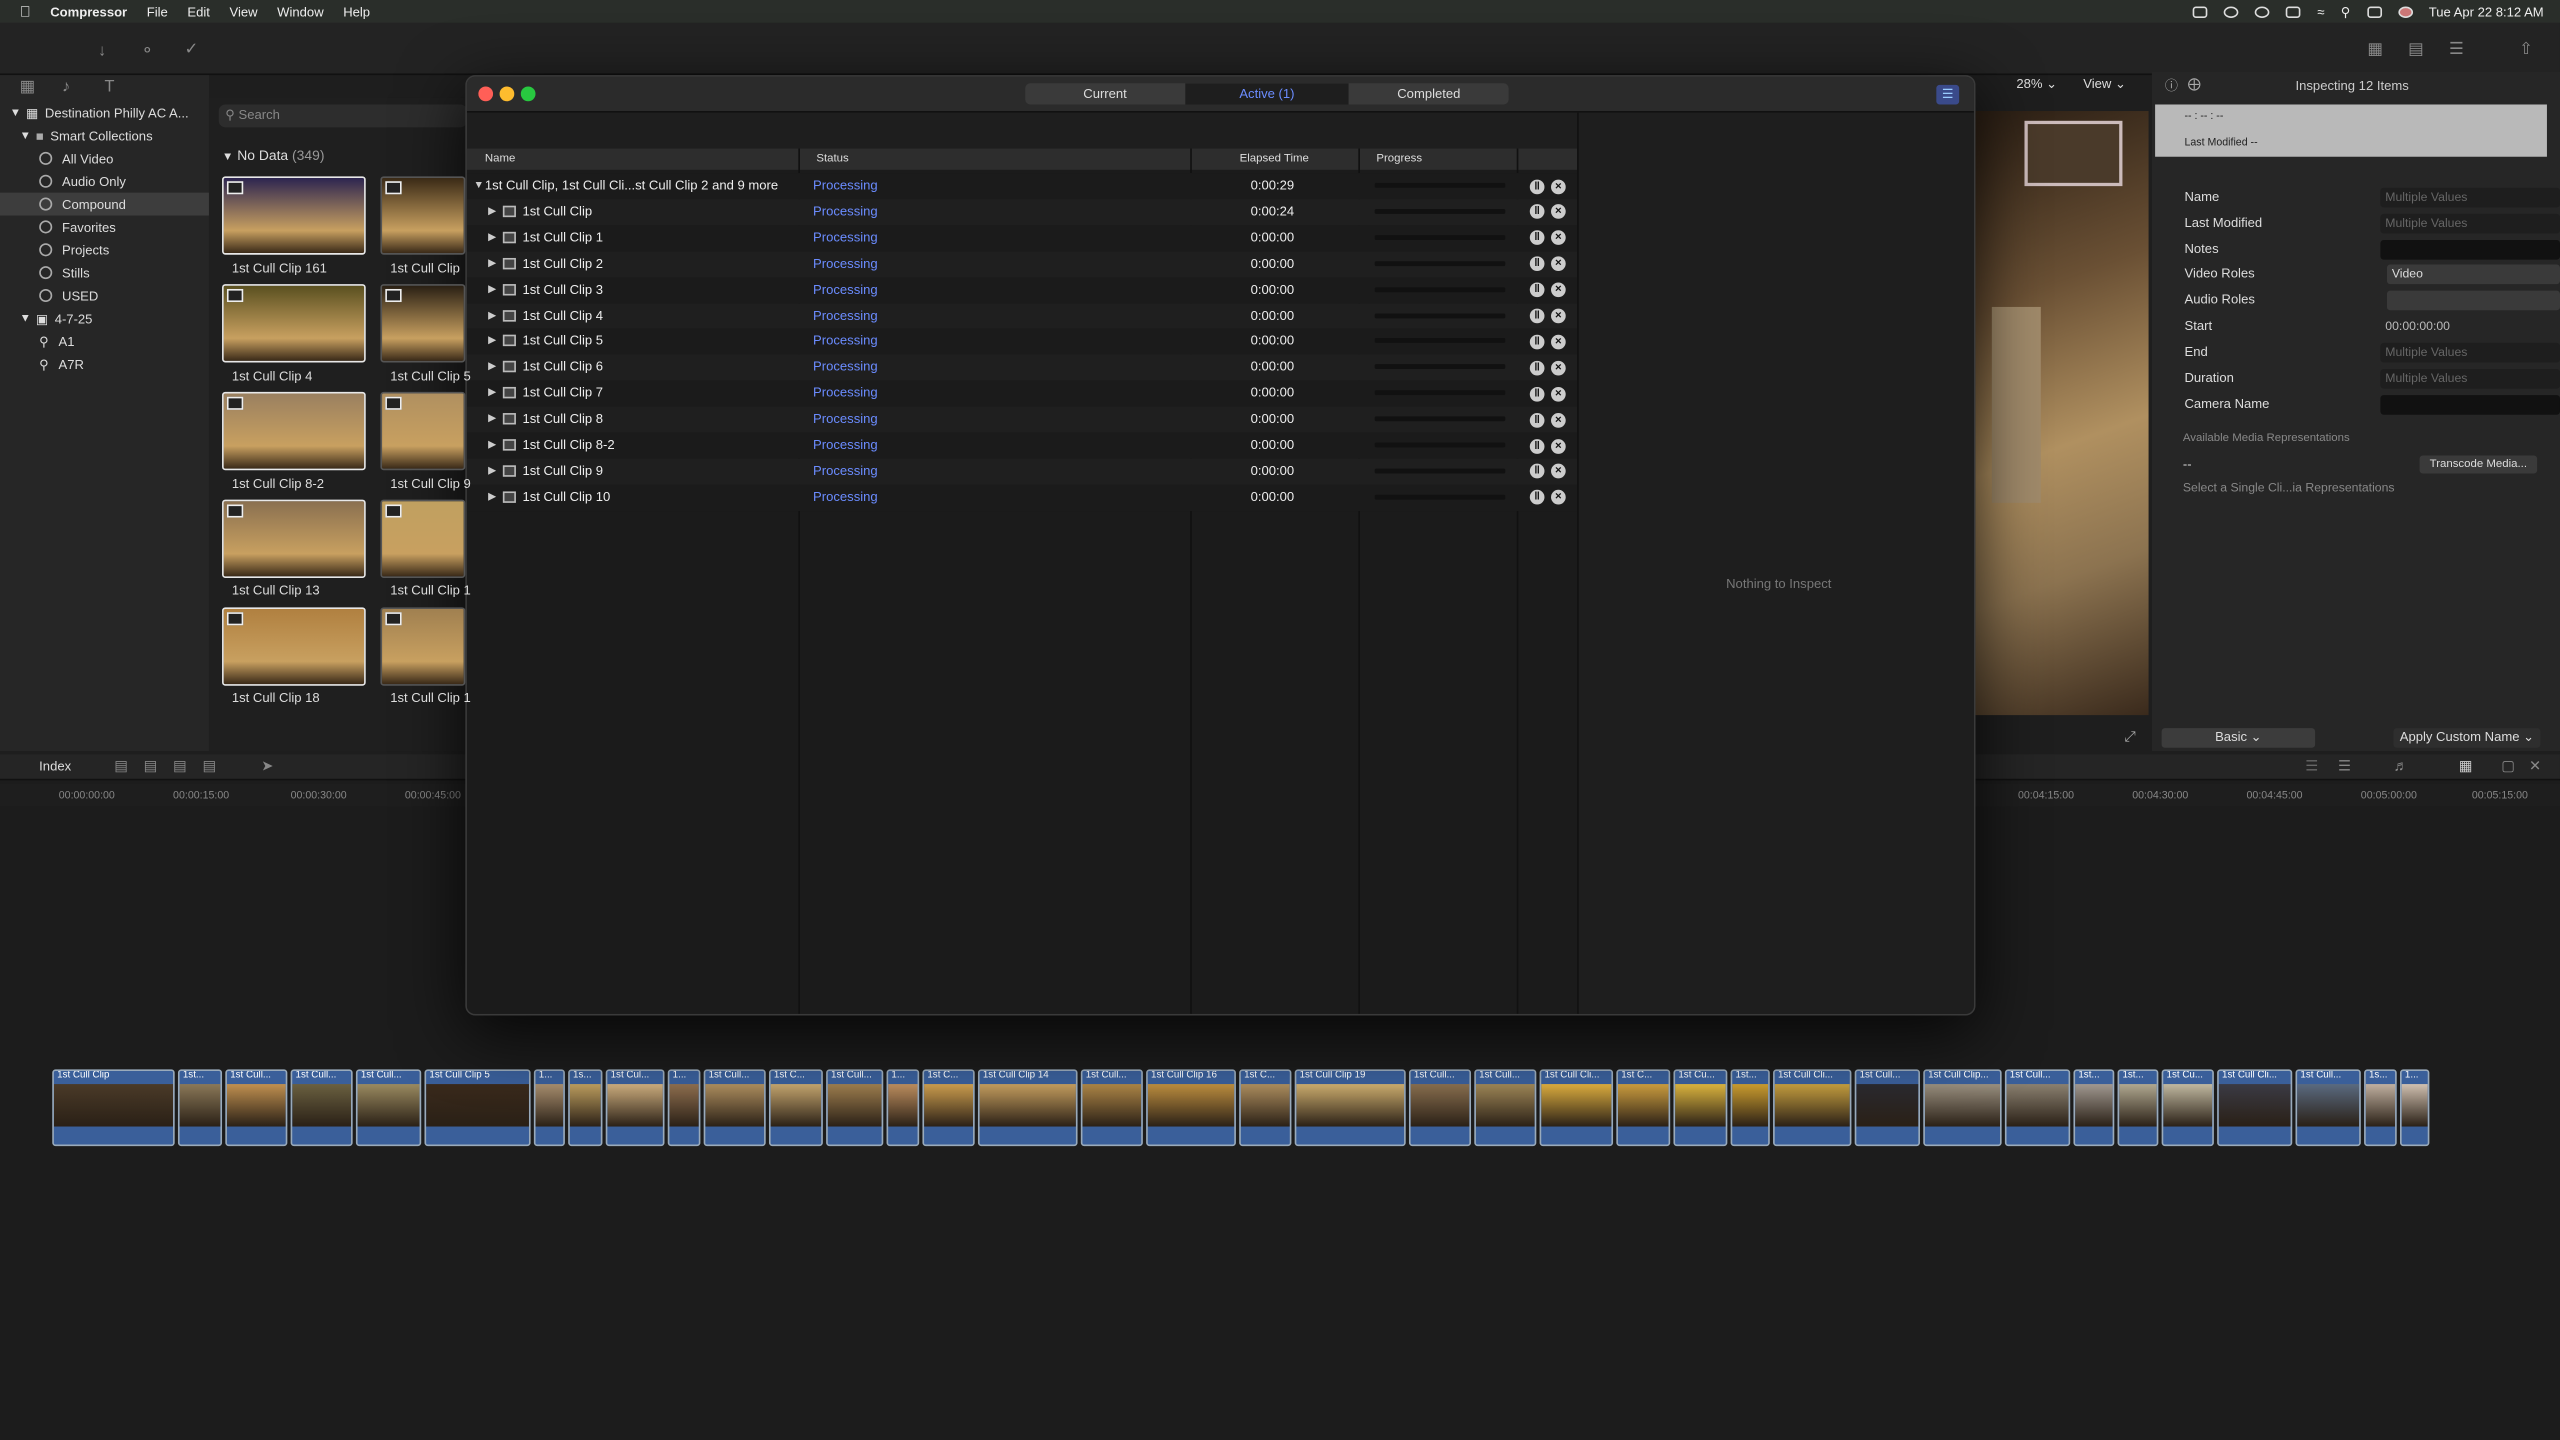 The image size is (2560, 1440). I want to click on menu-edit: Edit, so click(198, 11).